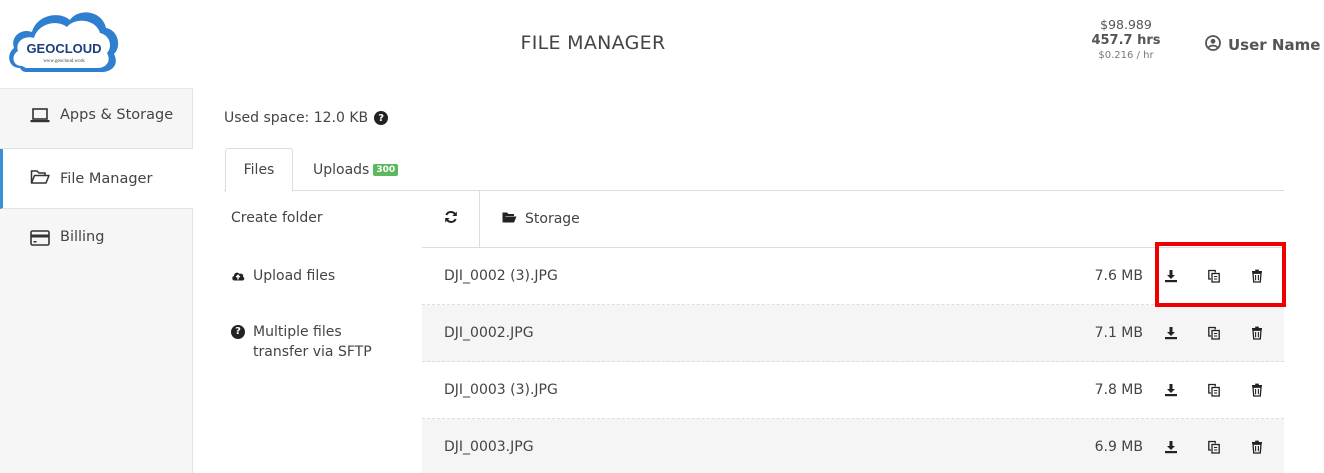  I want to click on create-folder-button: Create folder, so click(277, 218).